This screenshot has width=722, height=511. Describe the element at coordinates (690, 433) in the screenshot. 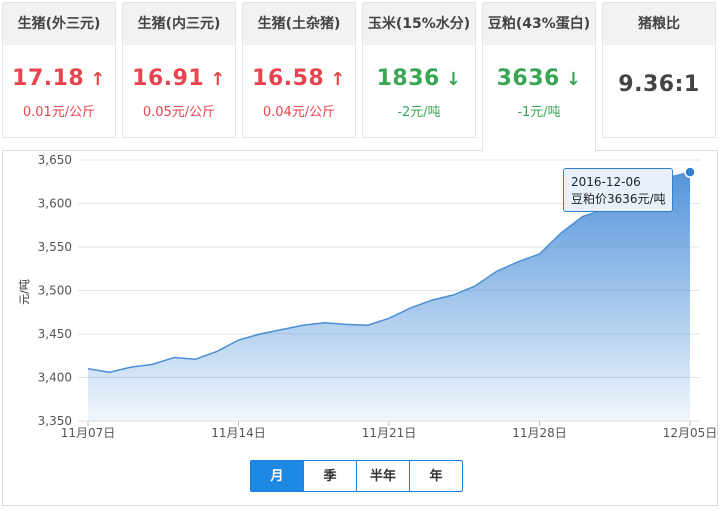

I see `x-tick-label: 12月05日` at that location.